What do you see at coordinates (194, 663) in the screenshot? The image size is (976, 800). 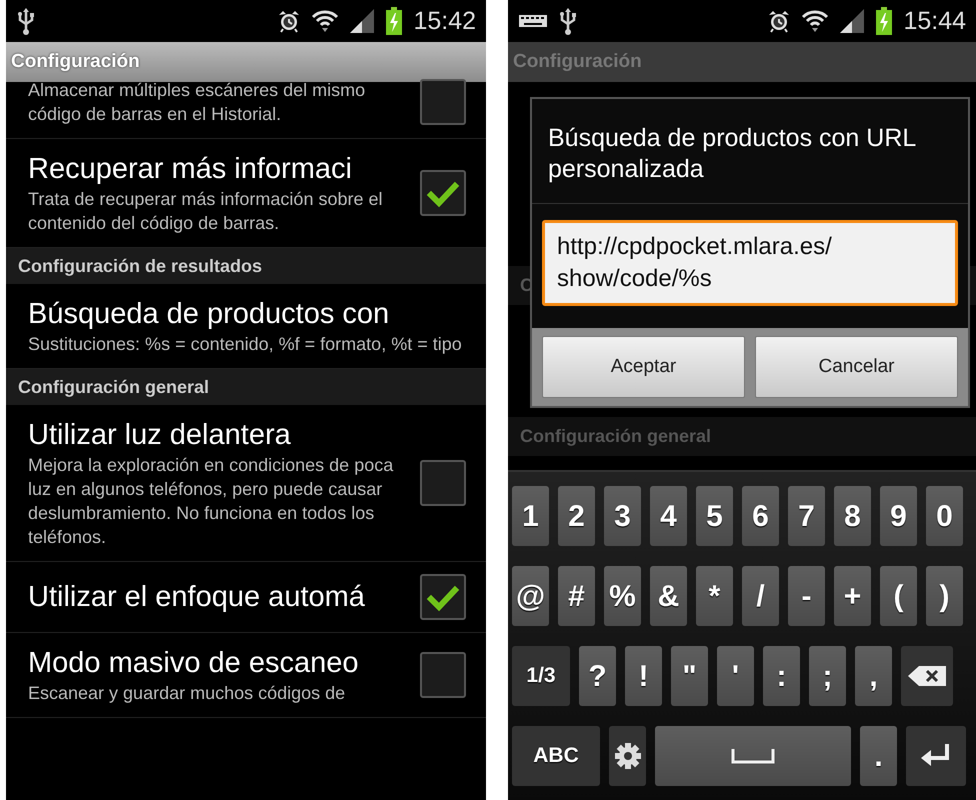 I see `preference-title: Modo masivo de escaneo` at bounding box center [194, 663].